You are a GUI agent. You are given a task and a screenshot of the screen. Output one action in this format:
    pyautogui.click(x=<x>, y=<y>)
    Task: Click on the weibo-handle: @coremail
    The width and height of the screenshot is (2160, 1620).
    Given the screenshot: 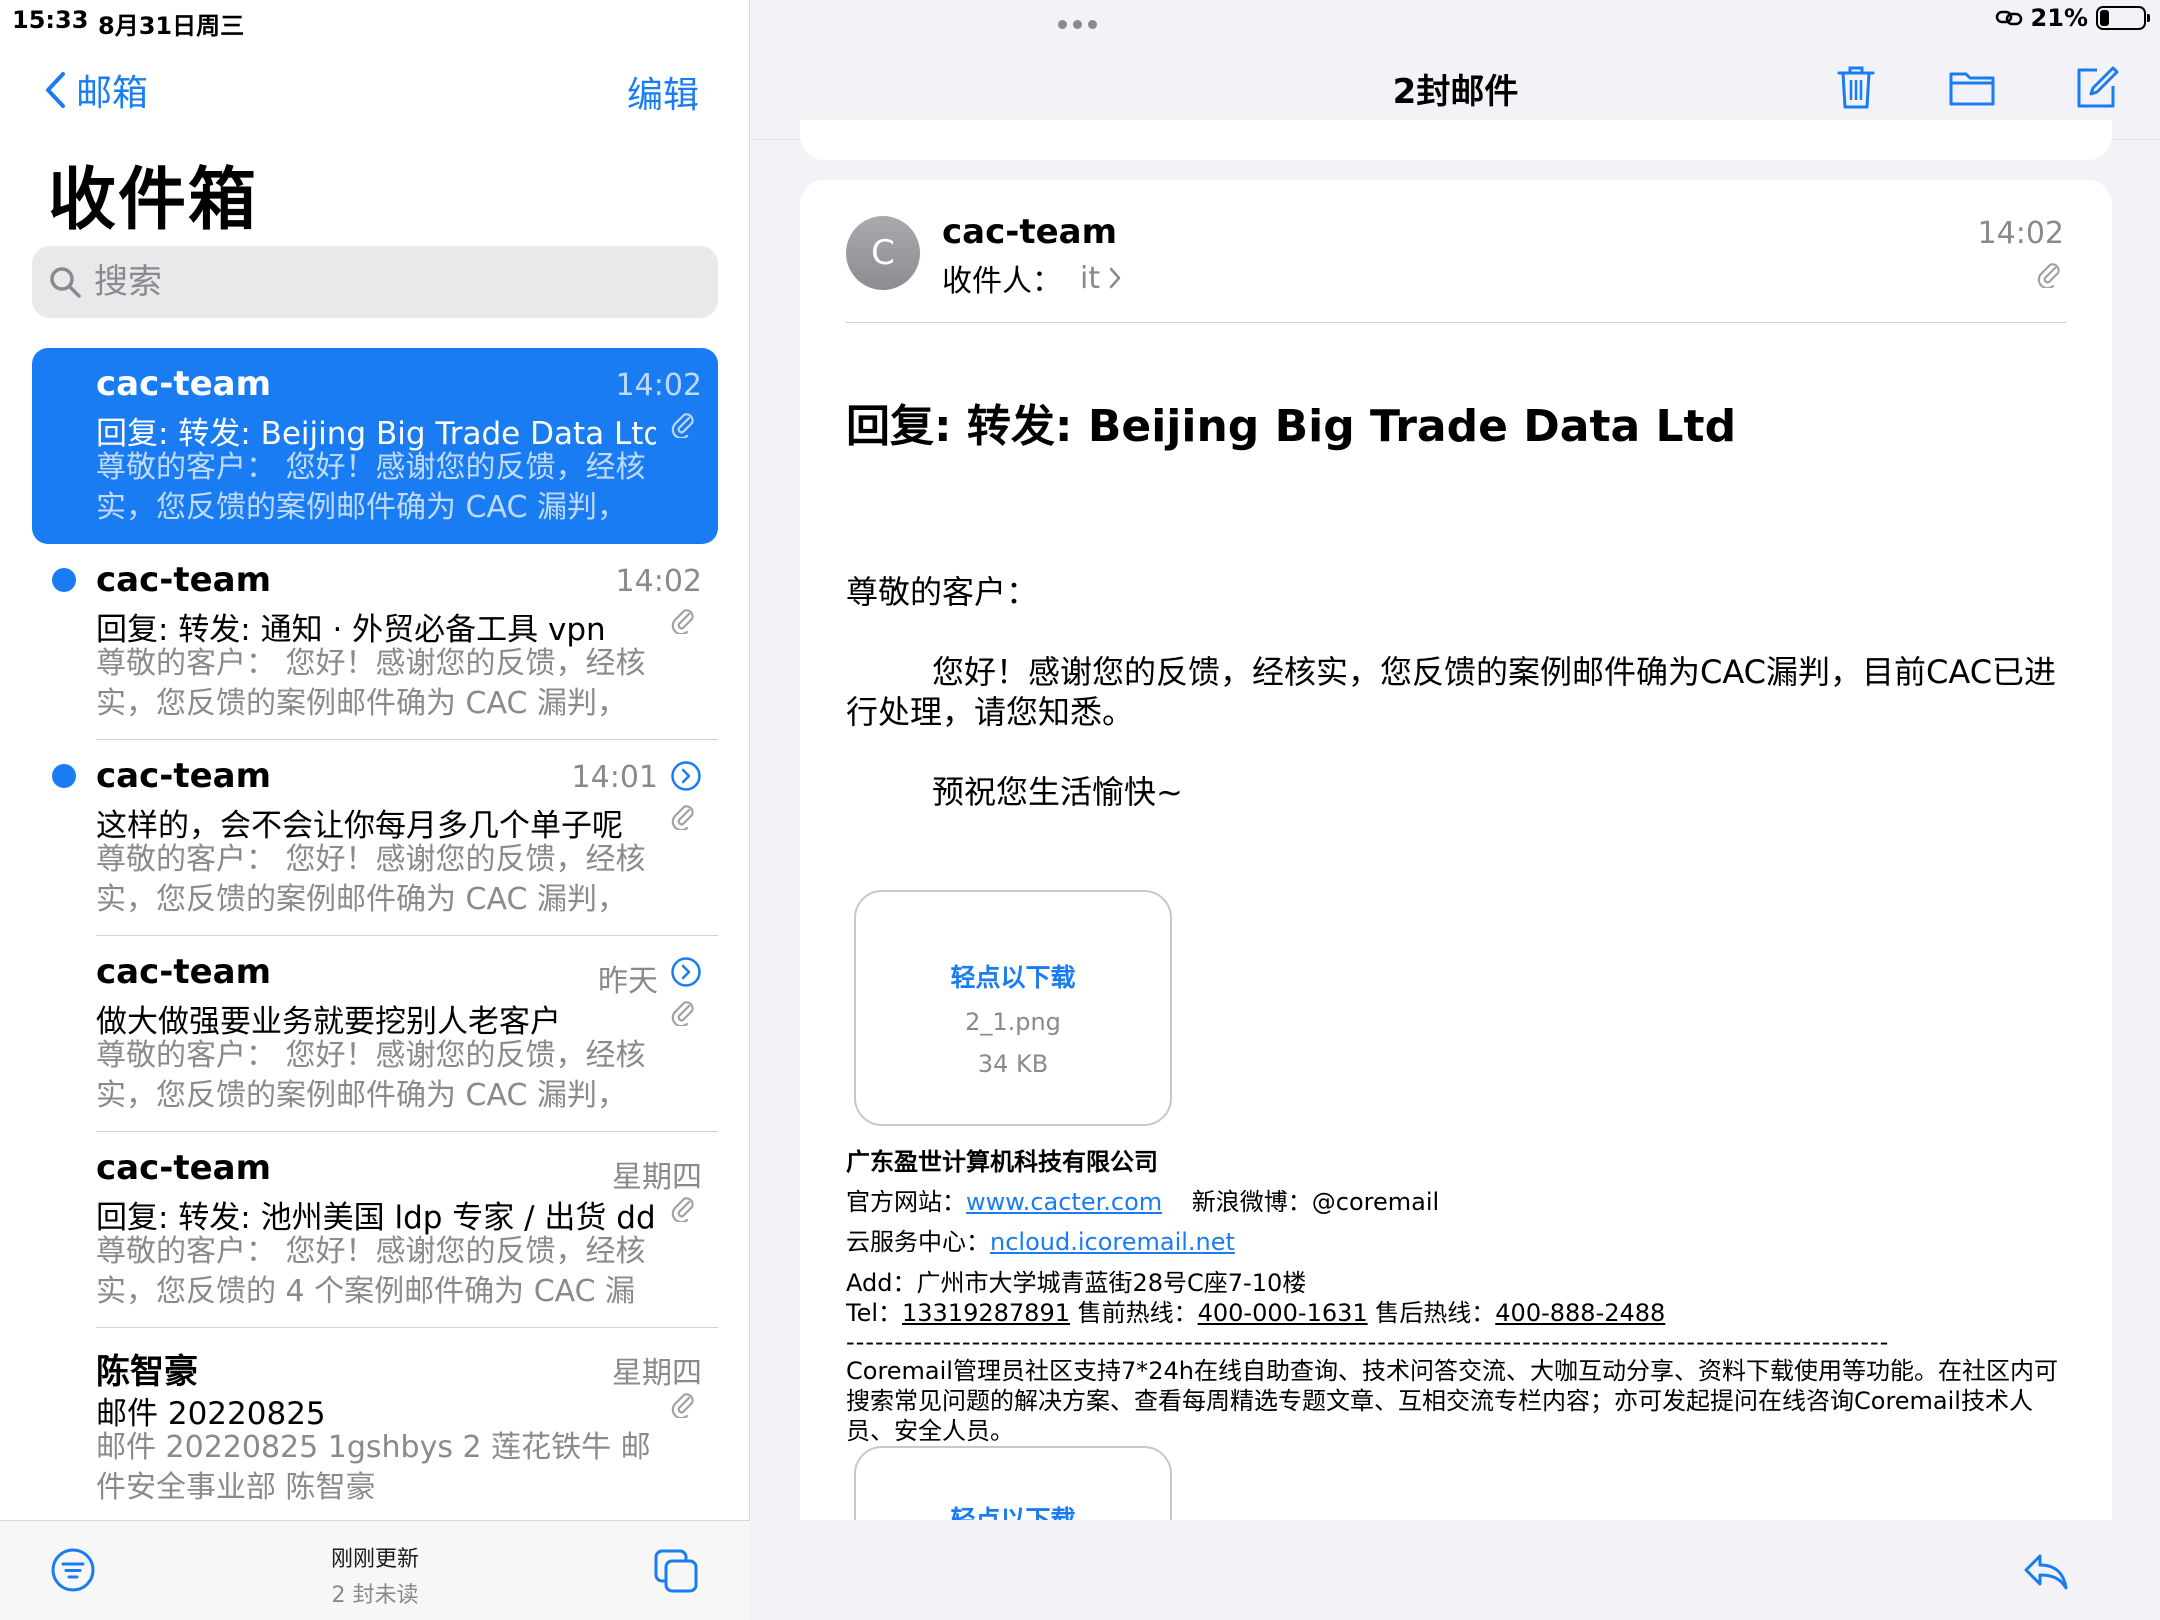 What is the action you would take?
    pyautogui.click(x=1375, y=1202)
    